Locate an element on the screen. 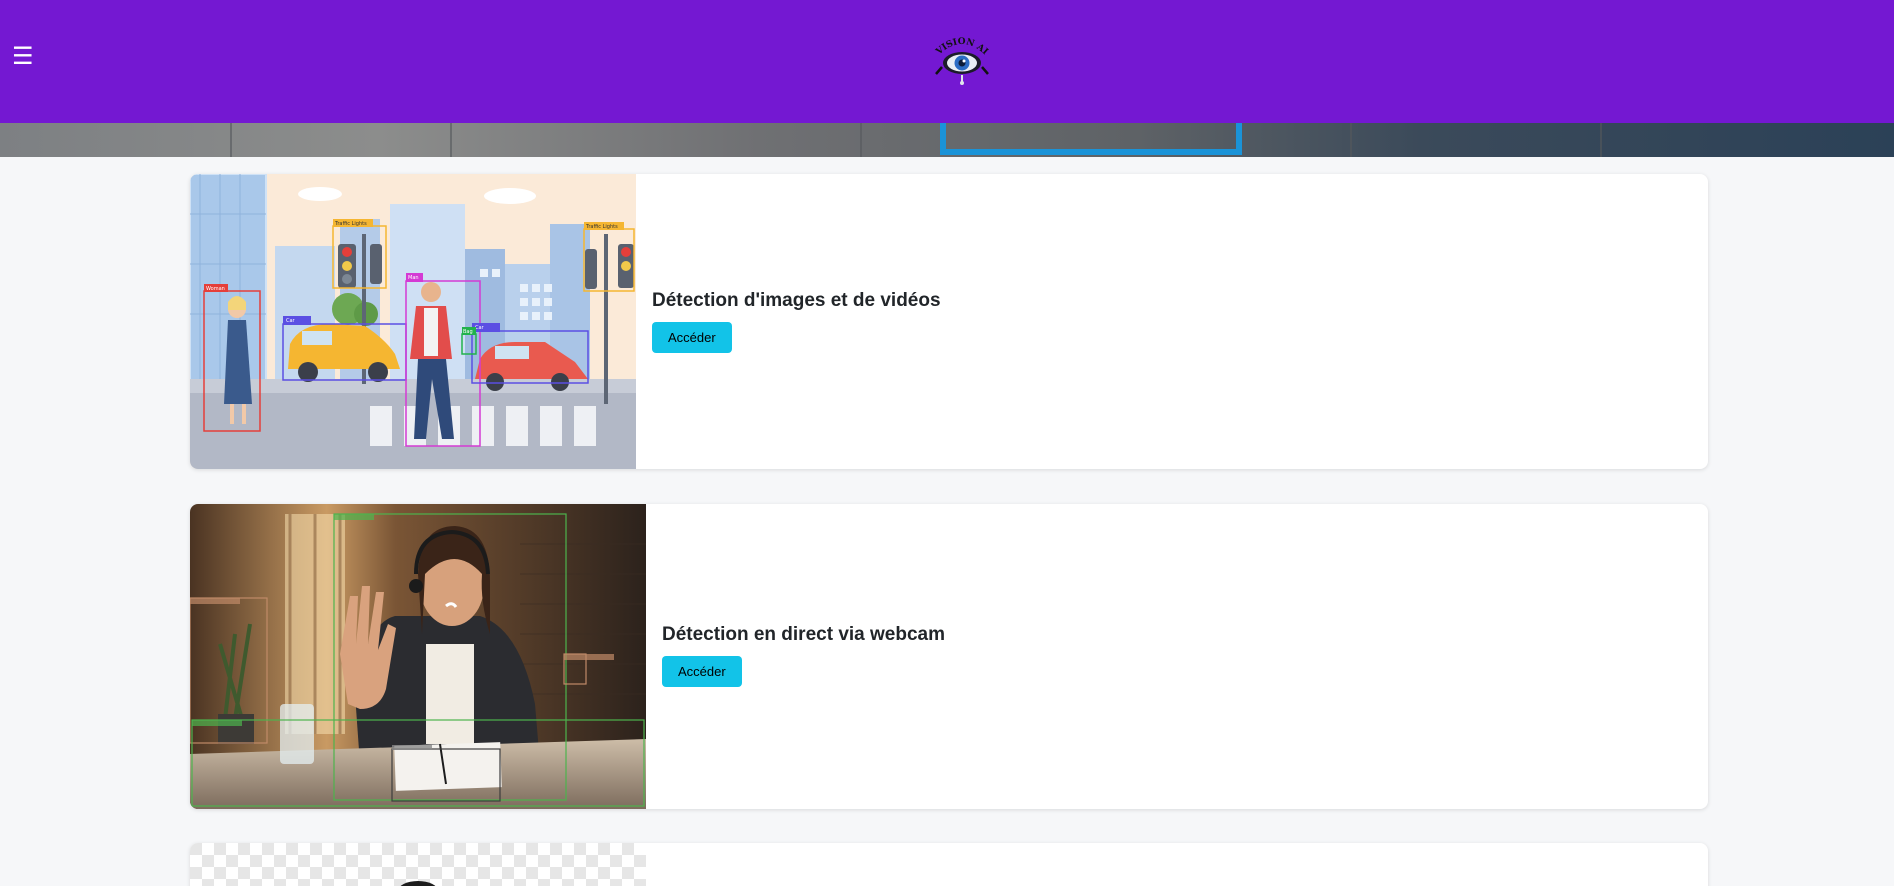 The width and height of the screenshot is (1894, 886). label-traffic-lights-2: Traffic Lights is located at coordinates (601, 227).